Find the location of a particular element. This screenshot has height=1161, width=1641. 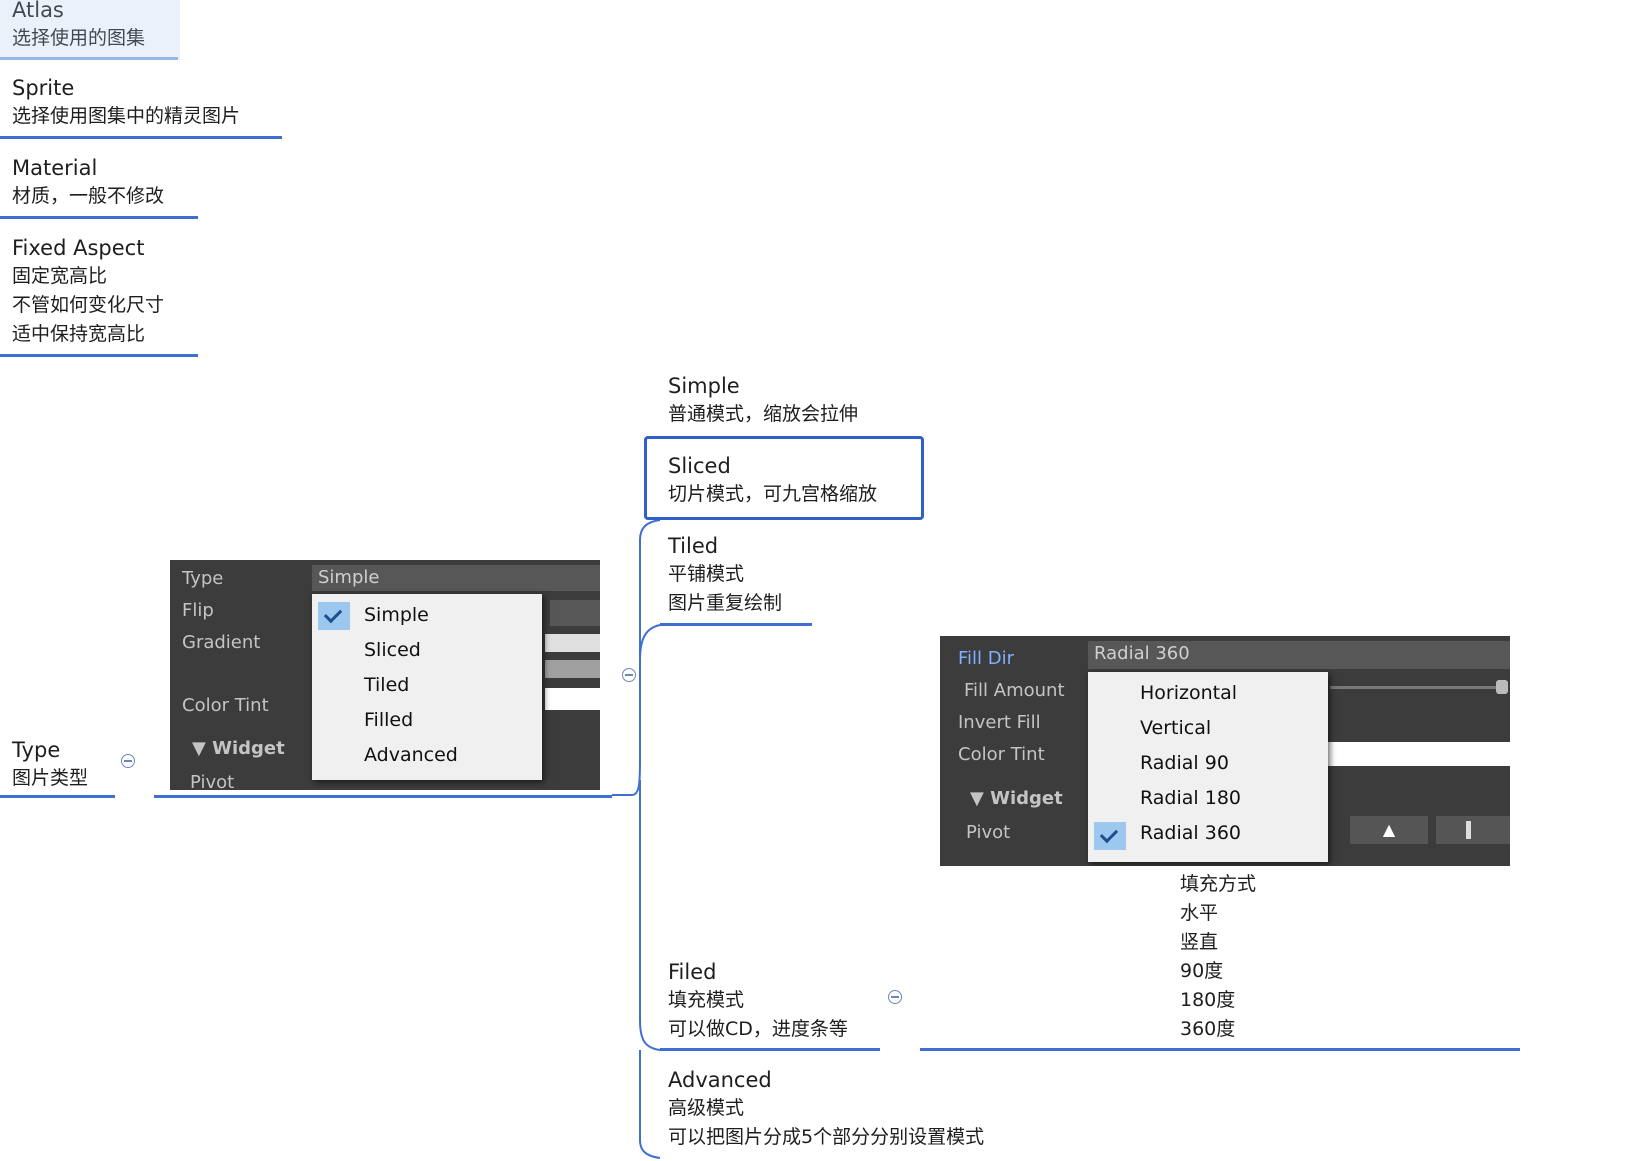

node-atlas-highlight is located at coordinates (90, 30).